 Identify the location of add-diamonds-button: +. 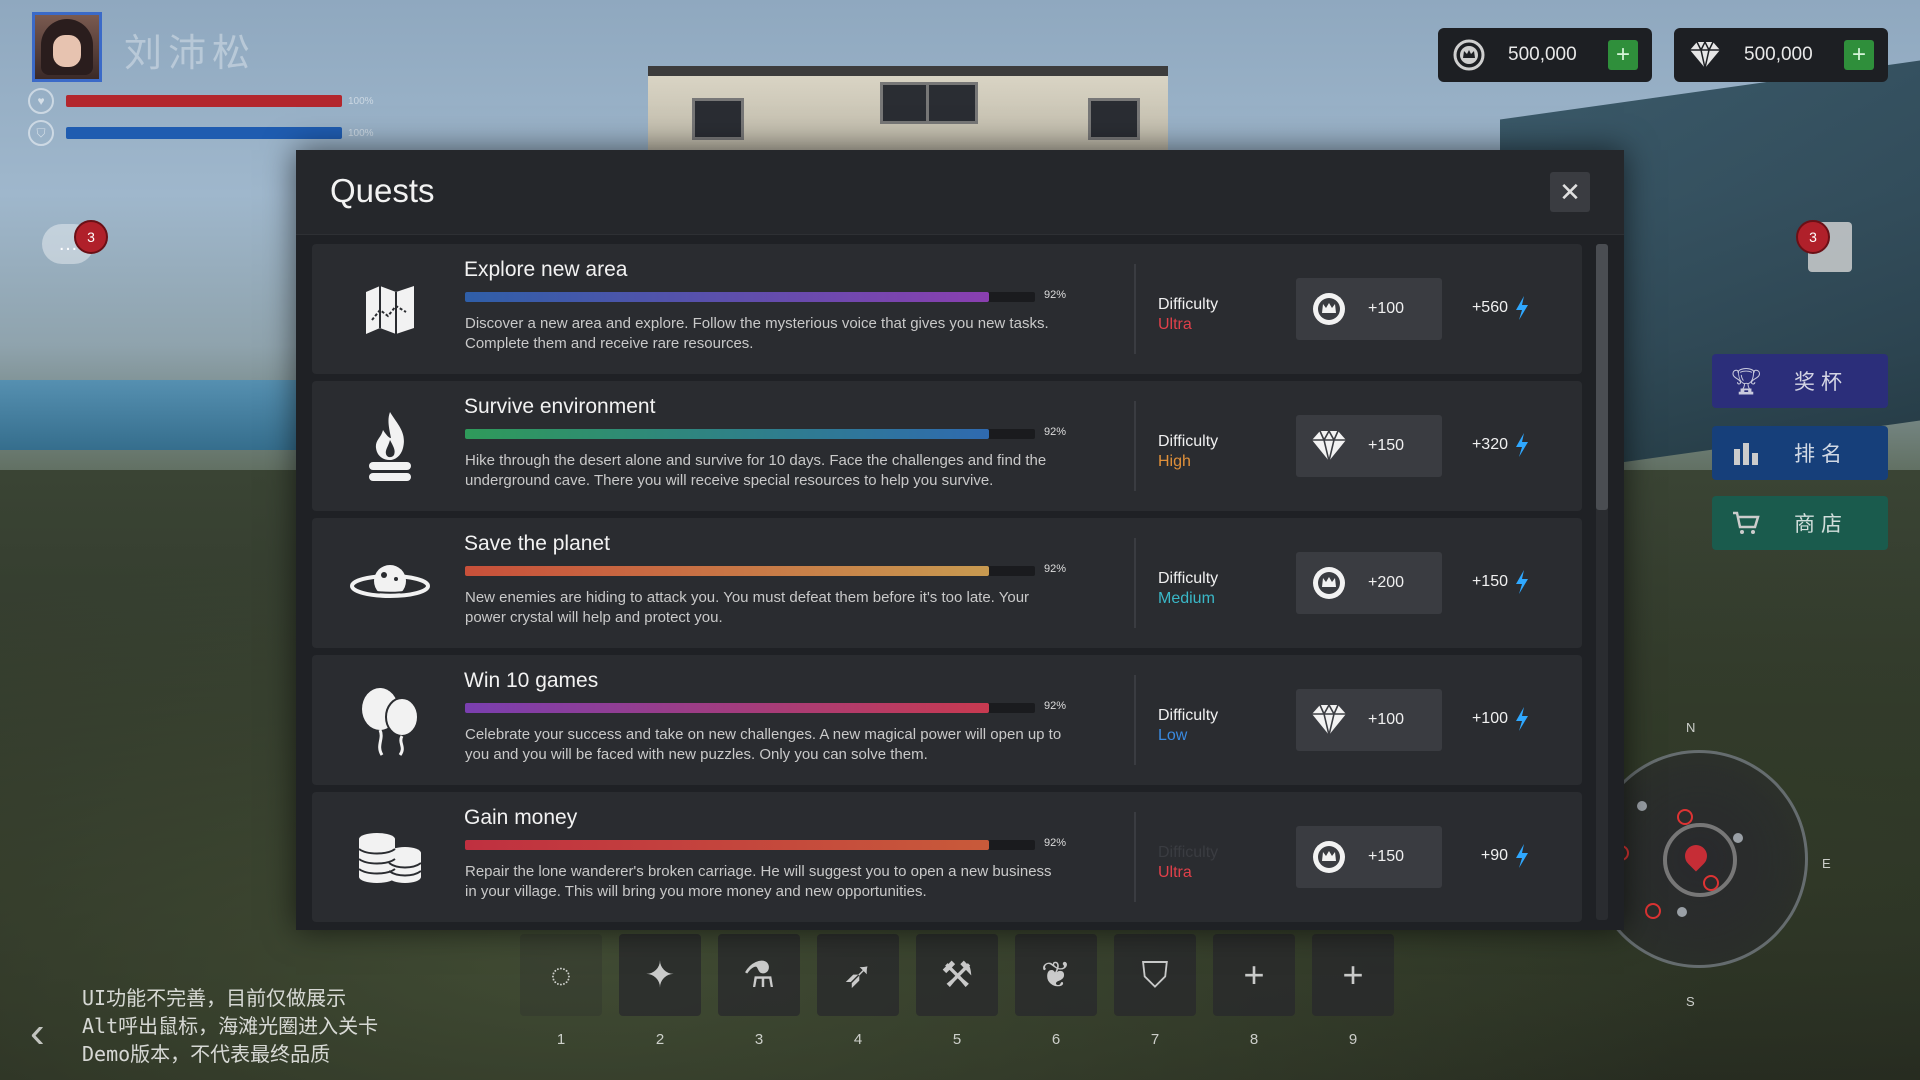
(1859, 55).